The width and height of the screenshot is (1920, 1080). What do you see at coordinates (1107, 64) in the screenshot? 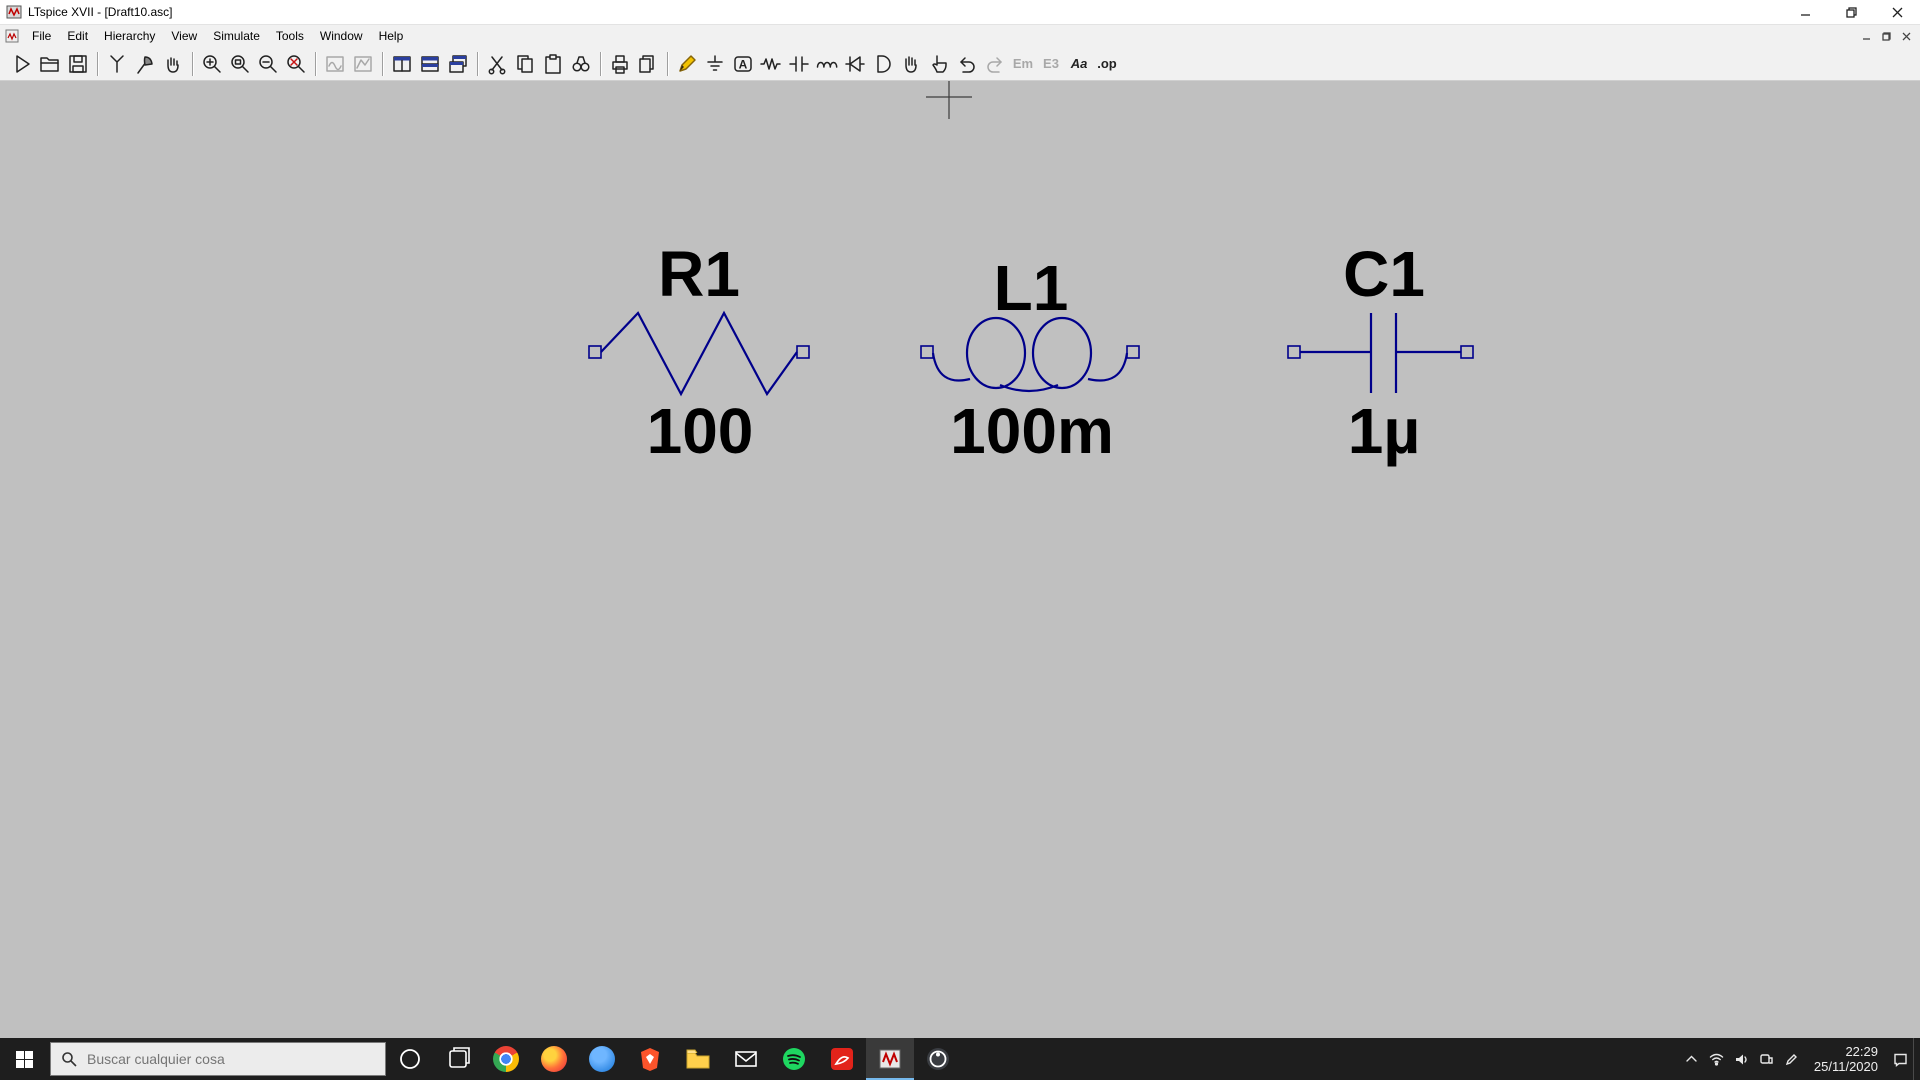
I see `spice-directive-icon: .op` at bounding box center [1107, 64].